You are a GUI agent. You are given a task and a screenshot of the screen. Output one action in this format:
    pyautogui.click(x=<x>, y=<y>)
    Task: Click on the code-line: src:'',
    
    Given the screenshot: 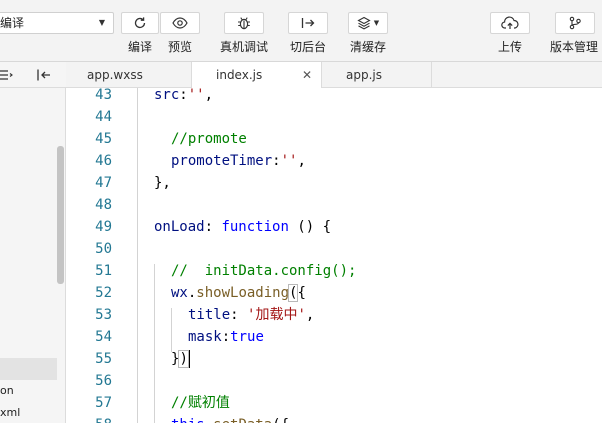 What is the action you would take?
    pyautogui.click(x=183, y=97)
    